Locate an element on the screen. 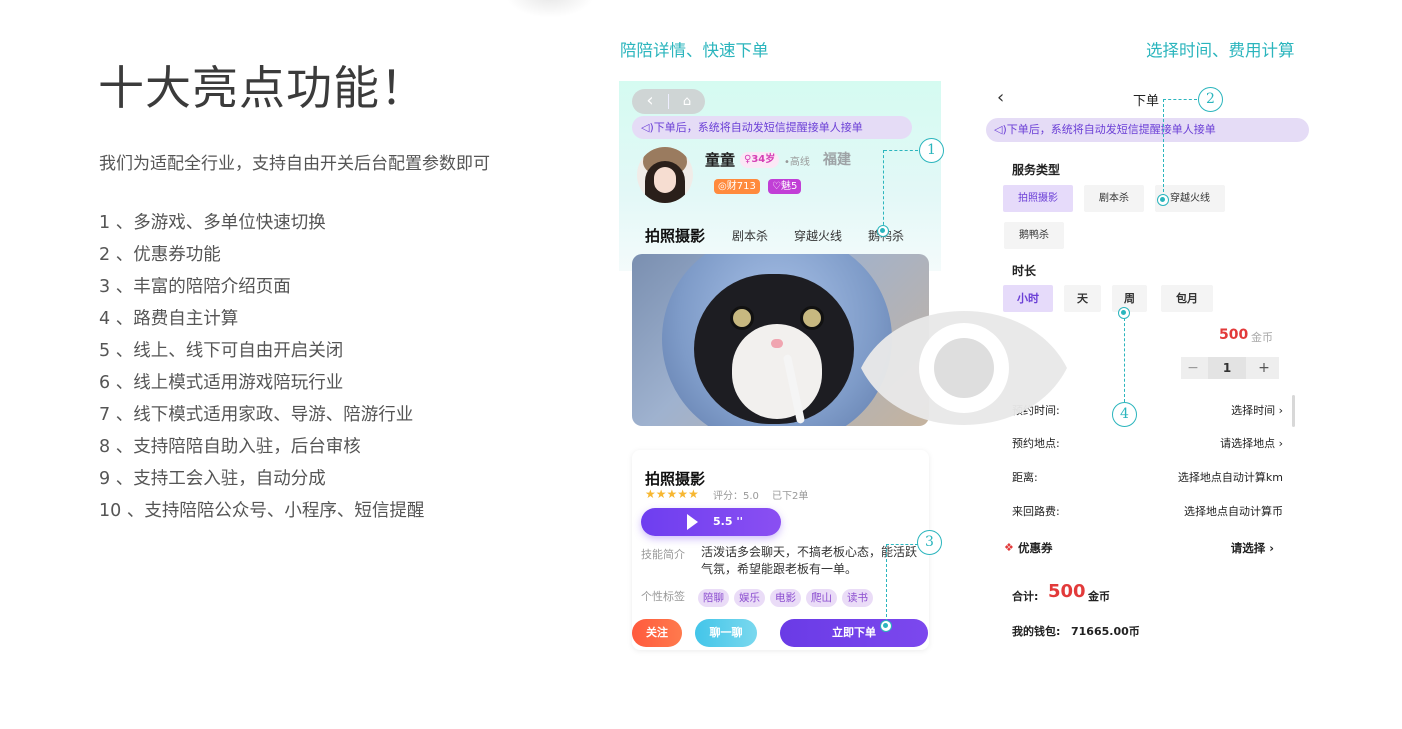  callout-4-number: 4 is located at coordinates (1124, 414).